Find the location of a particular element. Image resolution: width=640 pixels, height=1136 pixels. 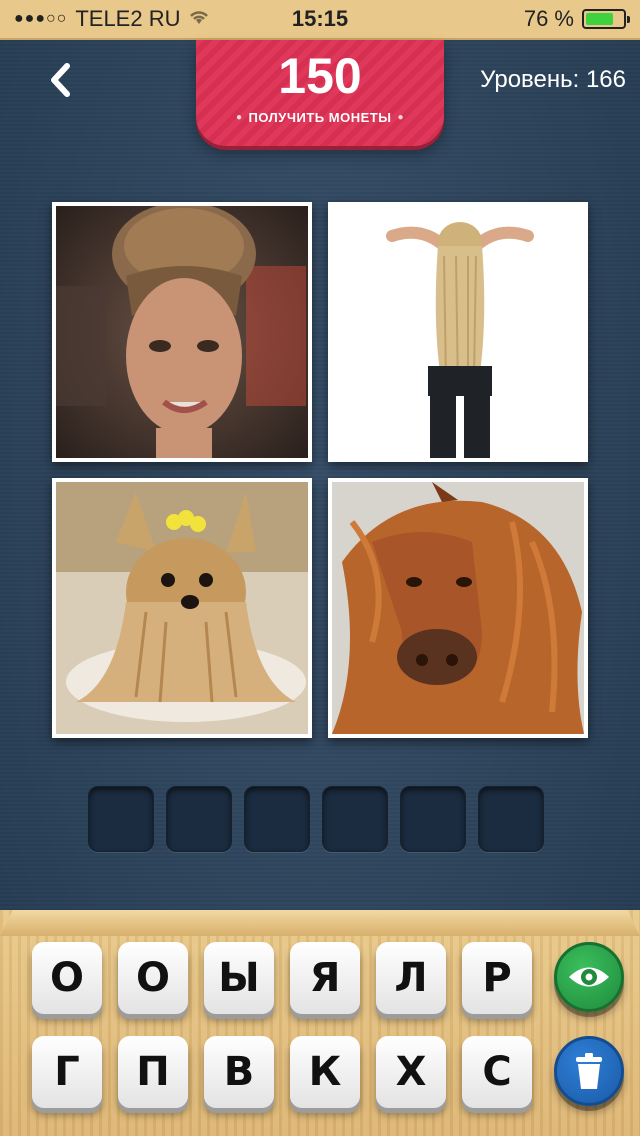

letter-key: В is located at coordinates (239, 1072).